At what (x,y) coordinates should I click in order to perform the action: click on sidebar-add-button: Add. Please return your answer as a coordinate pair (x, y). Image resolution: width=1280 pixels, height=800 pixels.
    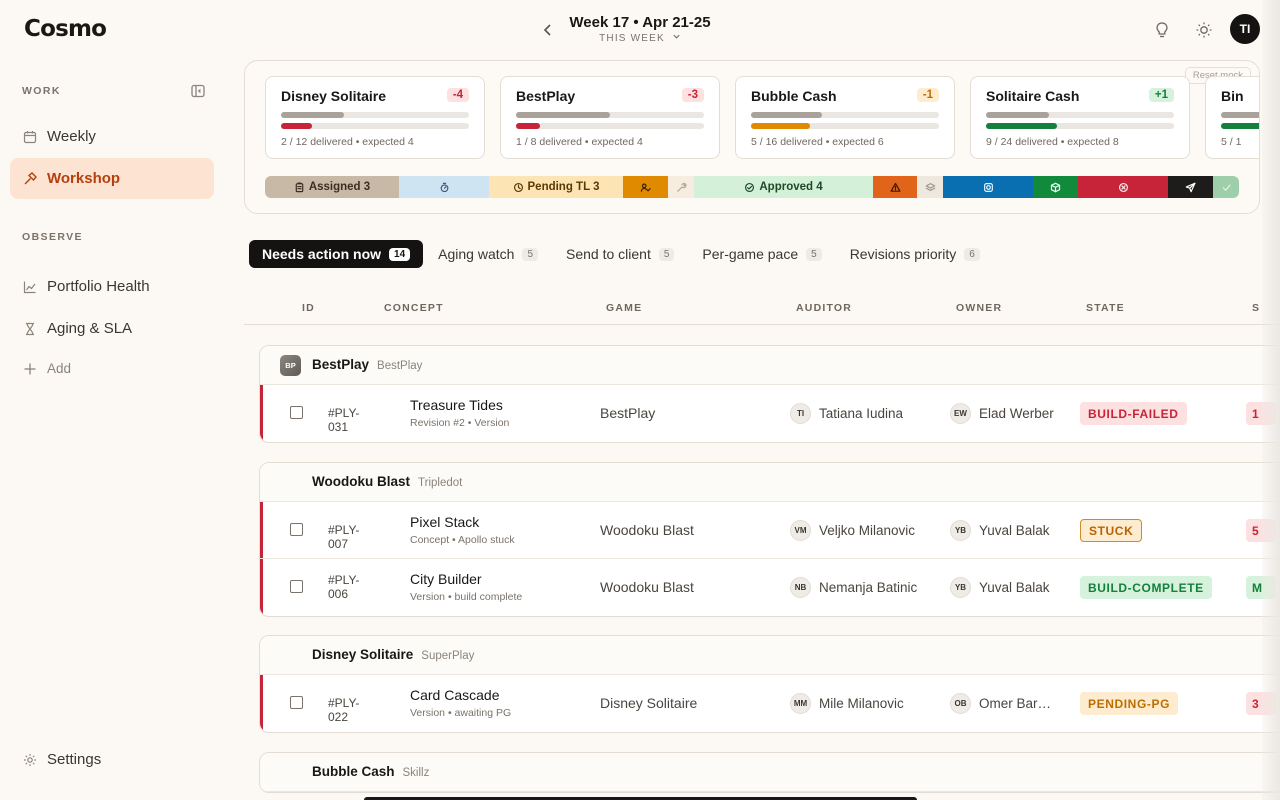
    Looking at the image, I should click on (112, 368).